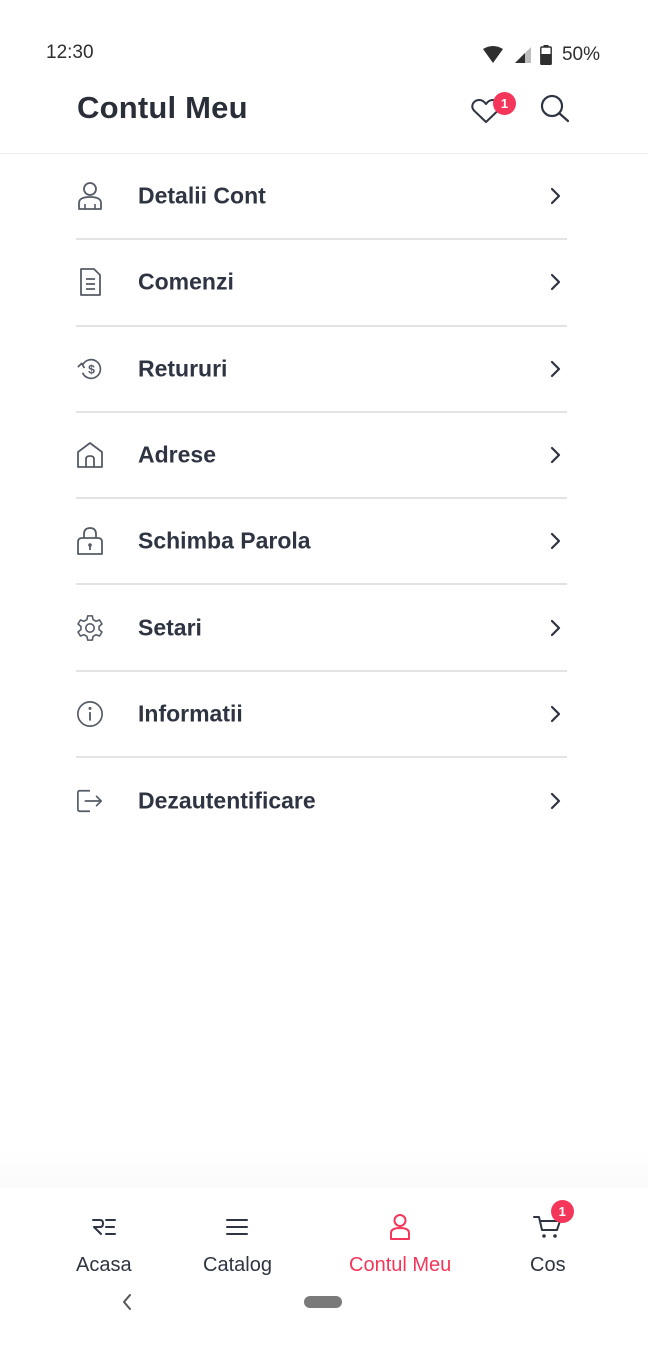  Describe the element at coordinates (321, 283) in the screenshot. I see `menu-item-comenzi: Comenzi` at that location.